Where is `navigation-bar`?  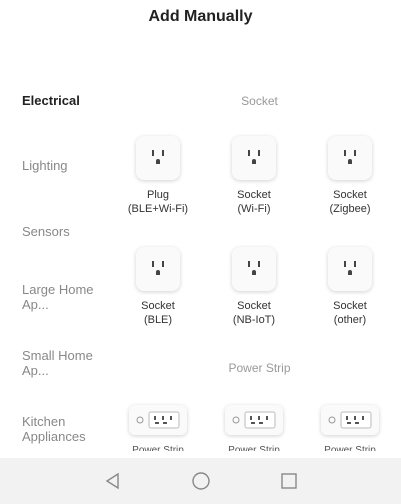
navigation-bar is located at coordinates (200, 481).